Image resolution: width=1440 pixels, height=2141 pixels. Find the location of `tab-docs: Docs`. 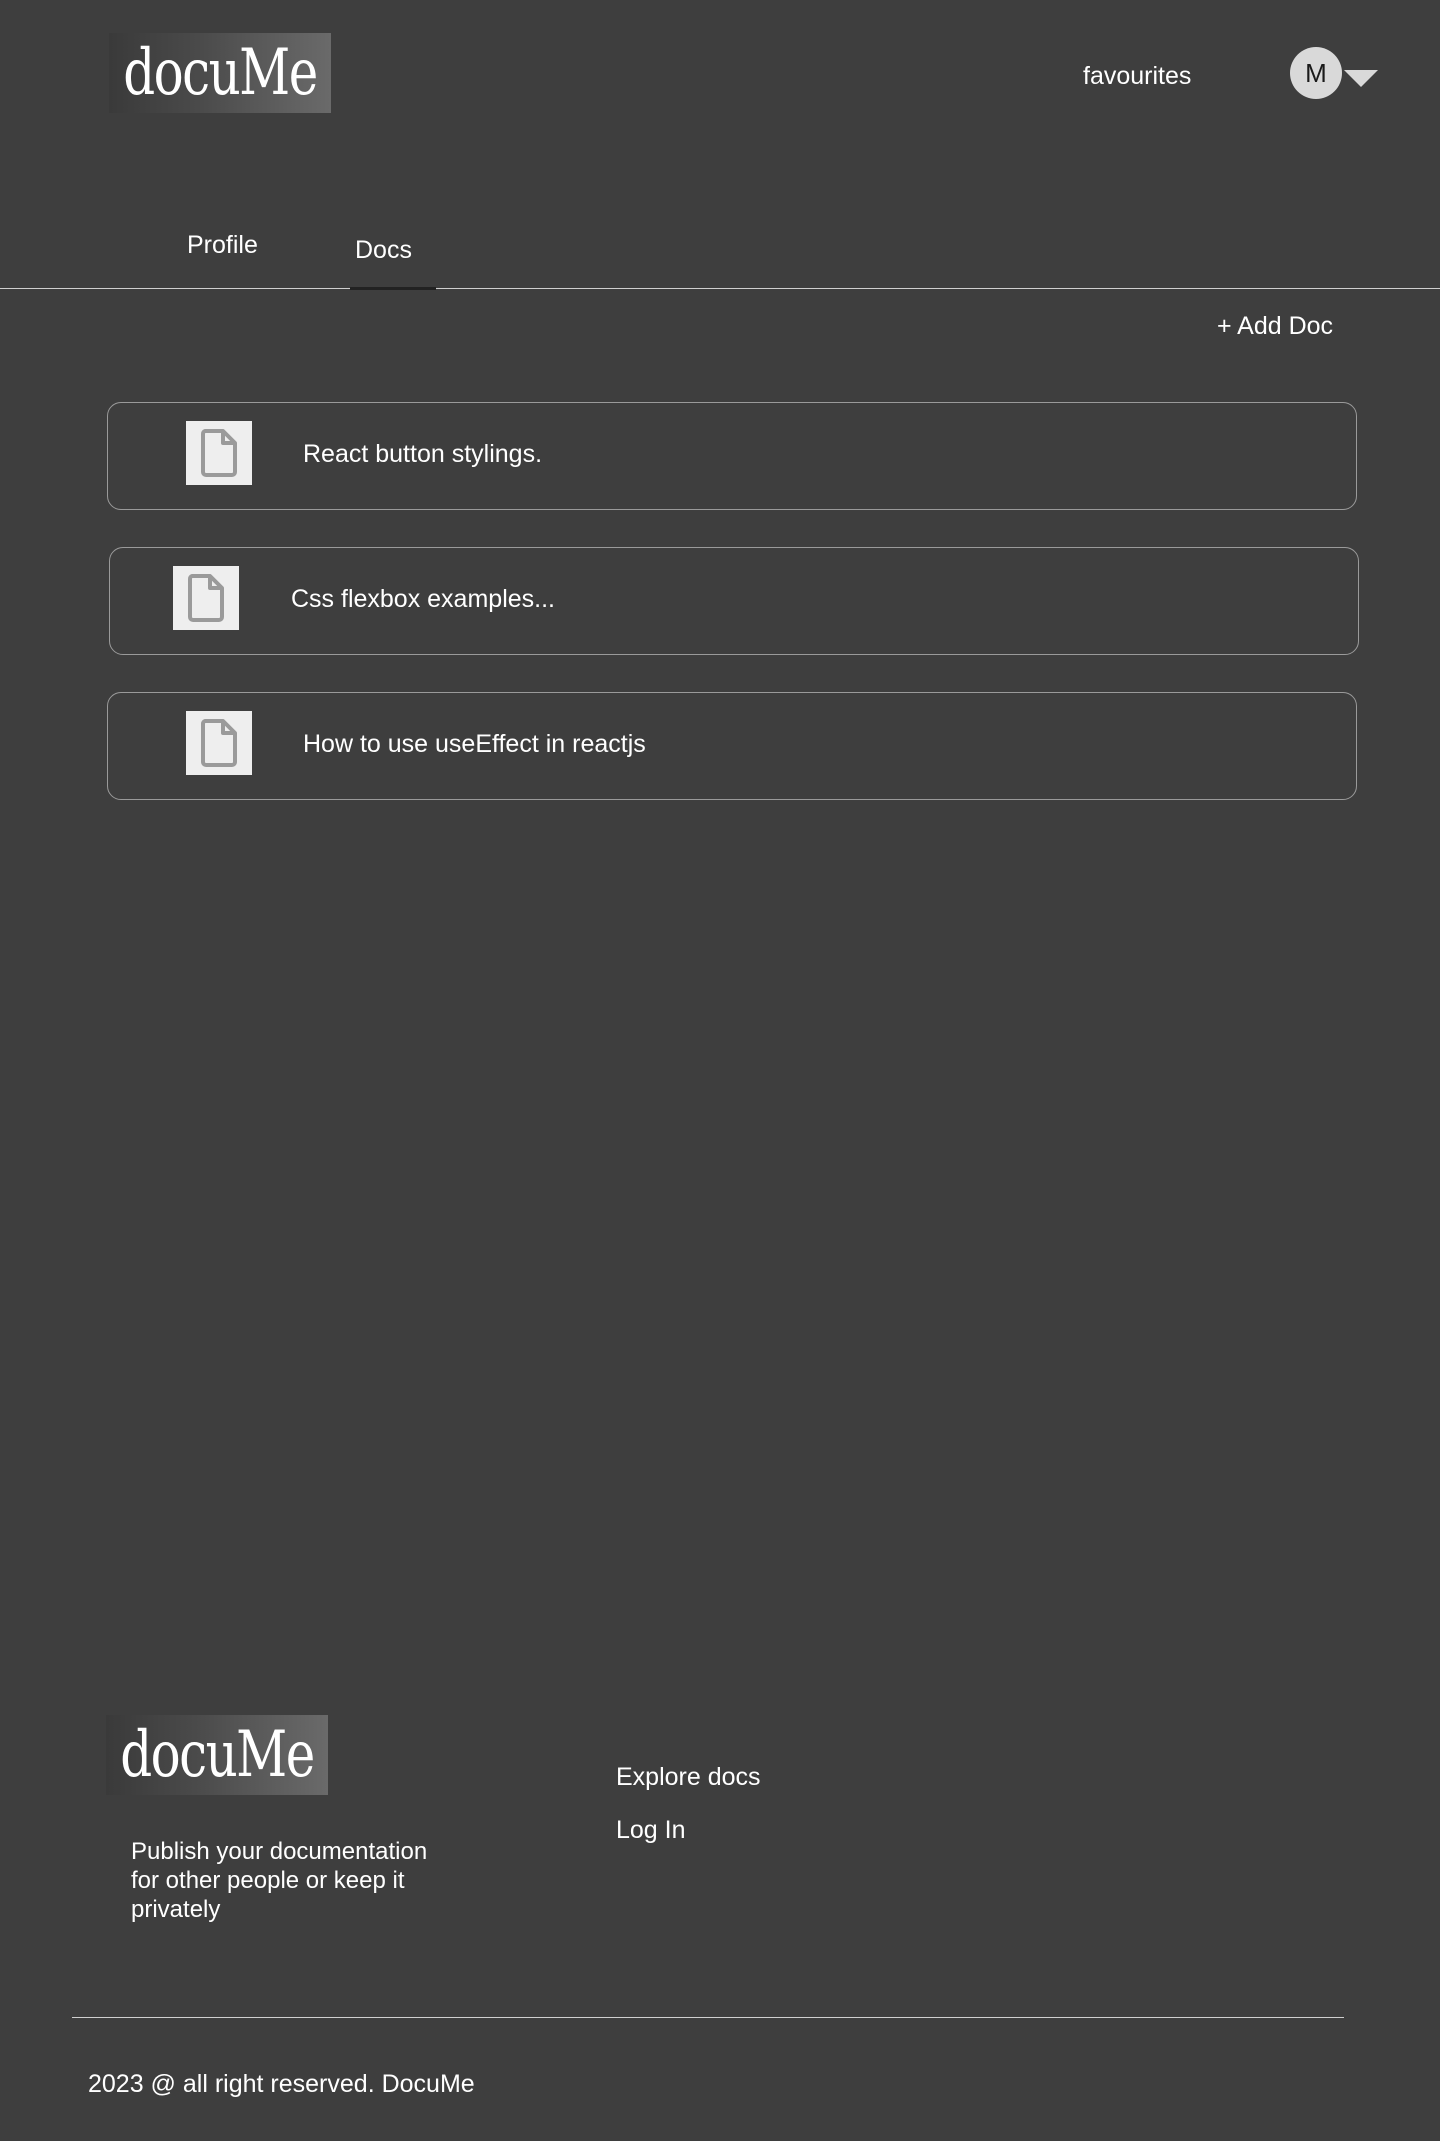

tab-docs: Docs is located at coordinates (383, 250).